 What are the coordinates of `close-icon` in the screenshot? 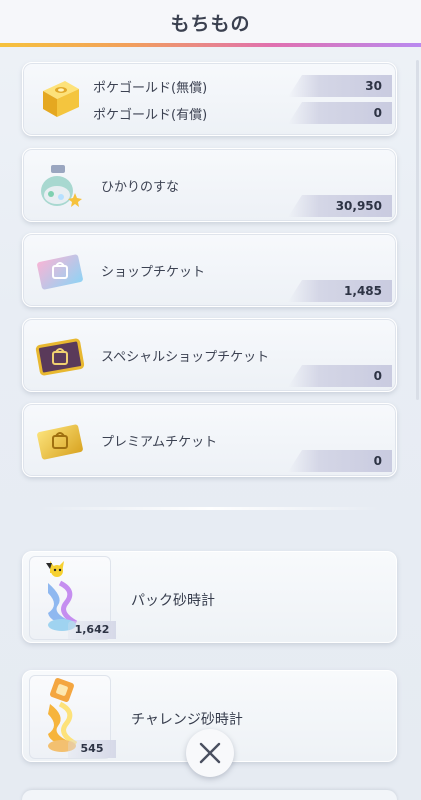 It's located at (210, 753).